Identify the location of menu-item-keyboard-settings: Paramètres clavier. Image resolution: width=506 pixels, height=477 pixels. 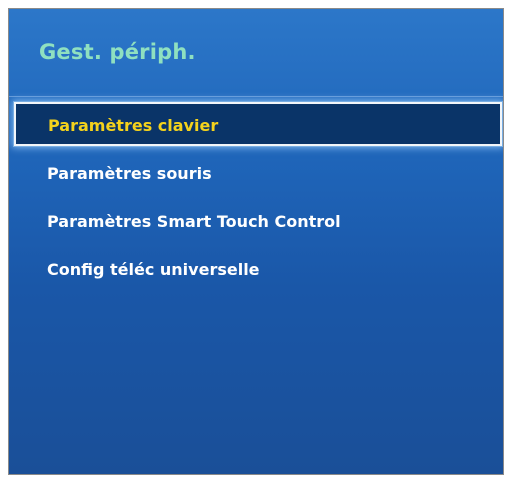
(258, 124).